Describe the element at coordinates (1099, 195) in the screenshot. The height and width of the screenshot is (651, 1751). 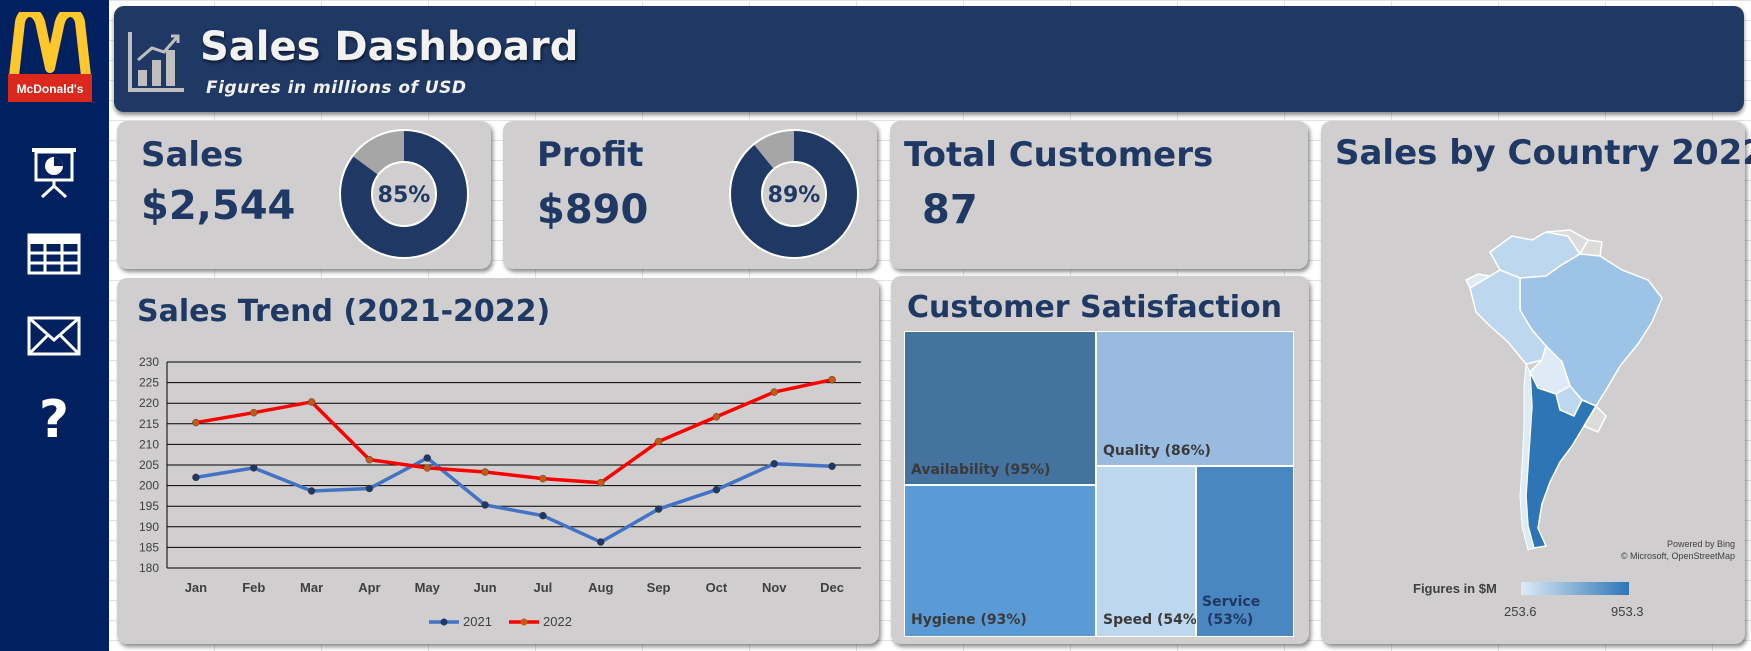
I see `customers-kpi-card: Total Customers 87` at that location.